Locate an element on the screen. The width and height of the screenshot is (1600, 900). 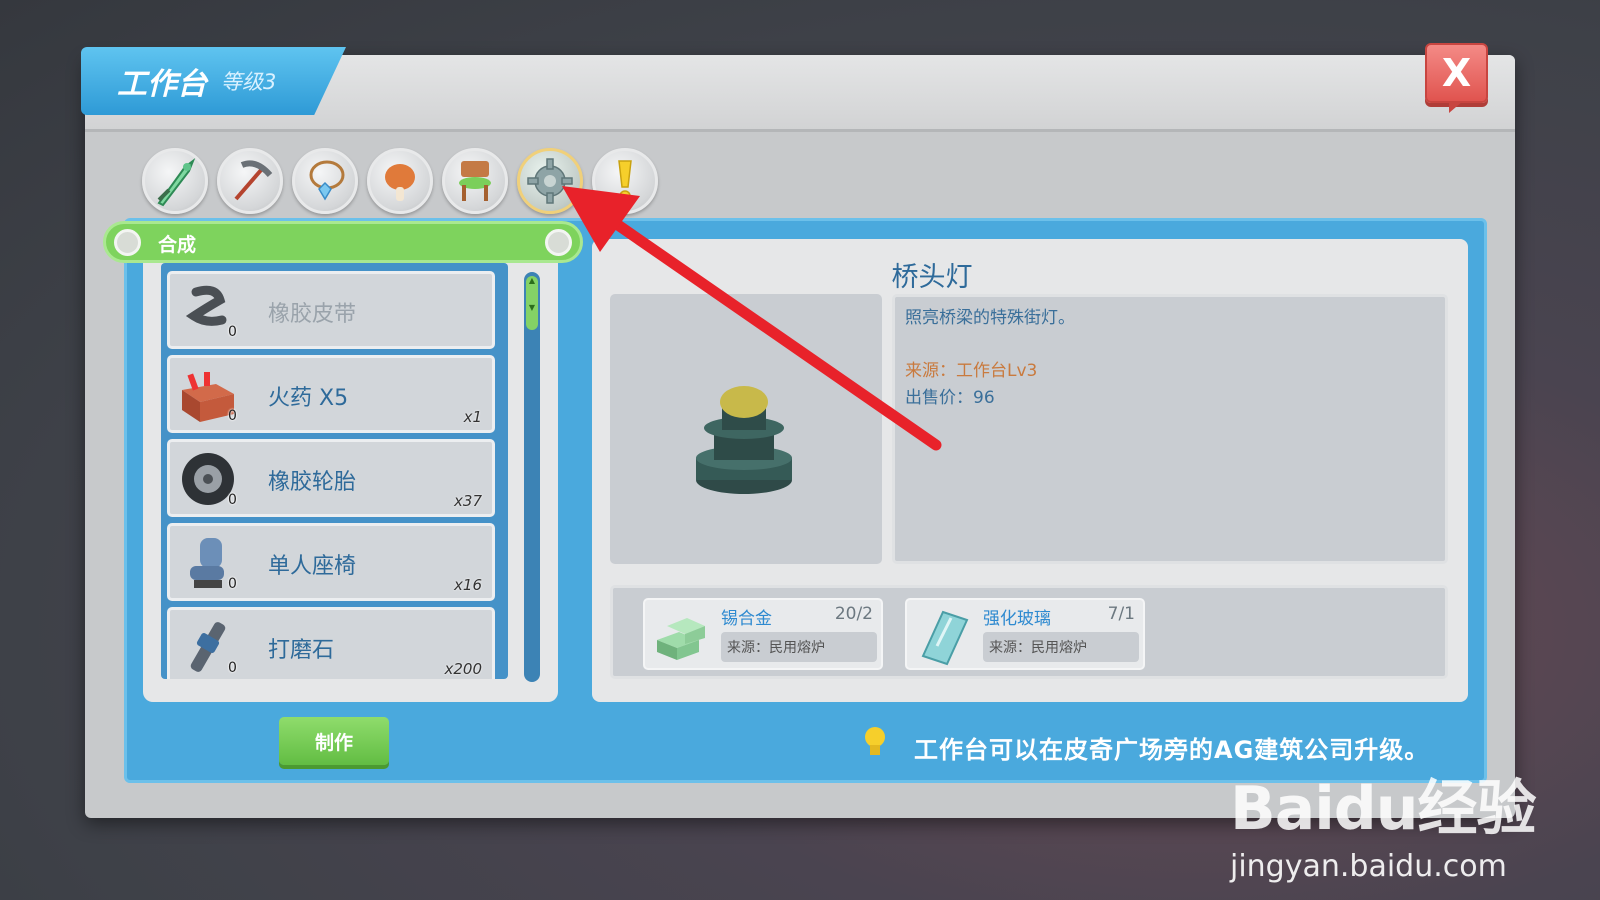
window-level: 等级3 is located at coordinates (249, 82).